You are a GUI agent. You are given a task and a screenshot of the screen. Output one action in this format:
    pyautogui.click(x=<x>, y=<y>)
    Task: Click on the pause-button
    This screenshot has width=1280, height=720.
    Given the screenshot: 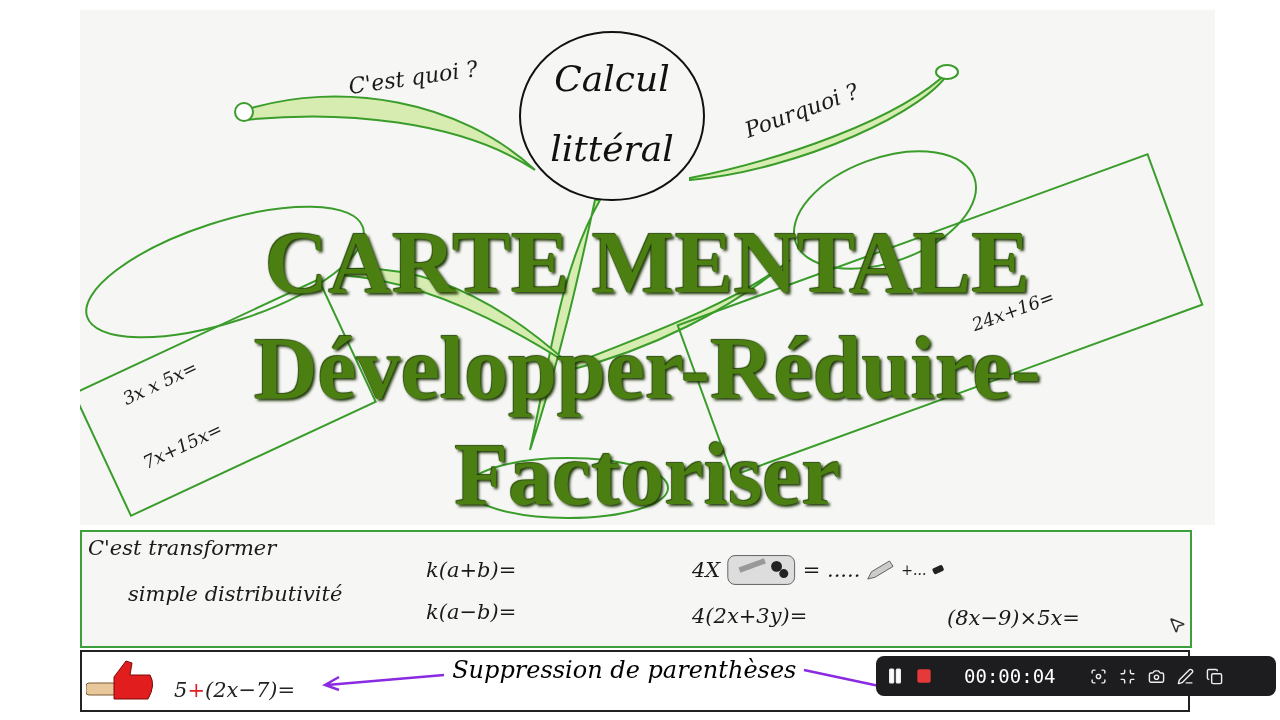 What is the action you would take?
    pyautogui.click(x=895, y=676)
    